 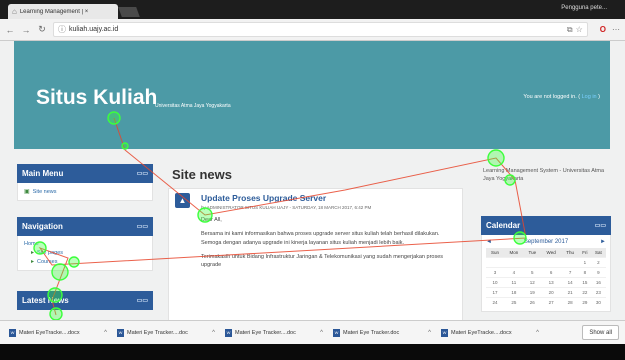 What do you see at coordinates (43, 173) in the screenshot?
I see `block-title: Main Menu` at bounding box center [43, 173].